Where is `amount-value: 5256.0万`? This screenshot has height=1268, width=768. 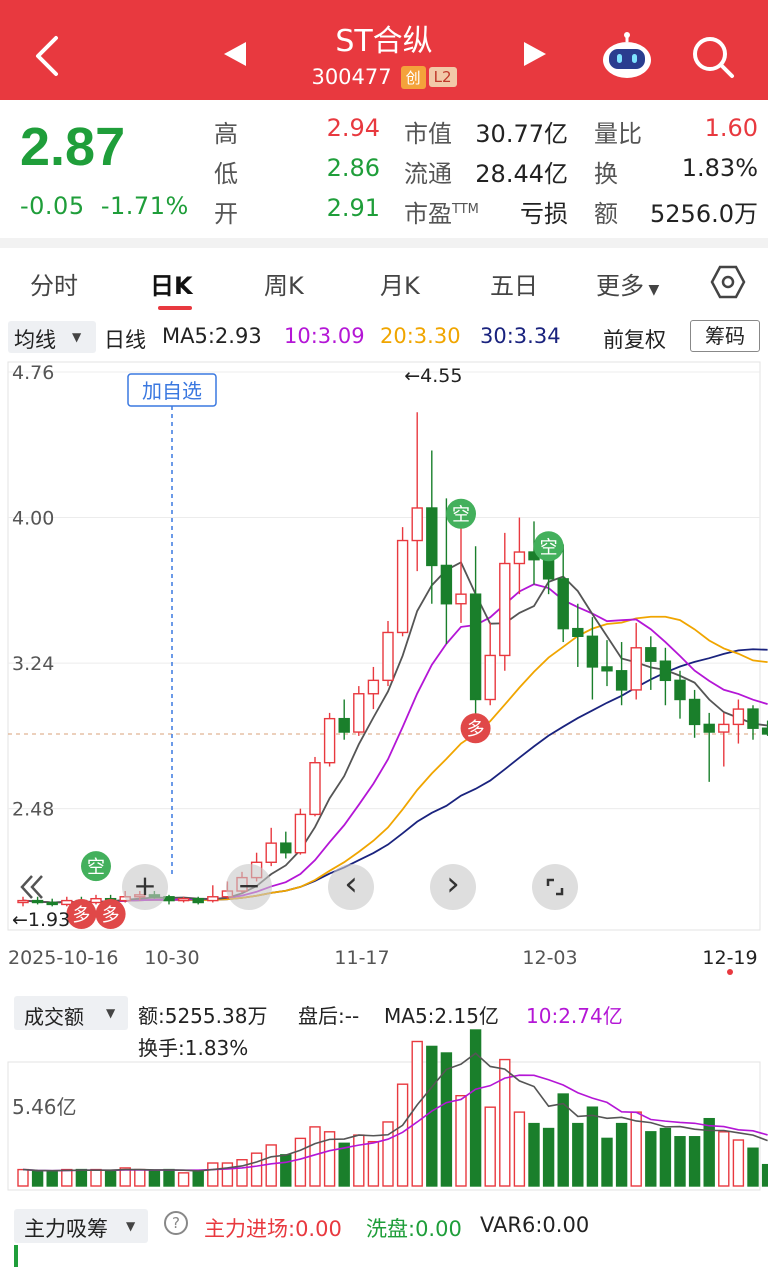 amount-value: 5256.0万 is located at coordinates (704, 214).